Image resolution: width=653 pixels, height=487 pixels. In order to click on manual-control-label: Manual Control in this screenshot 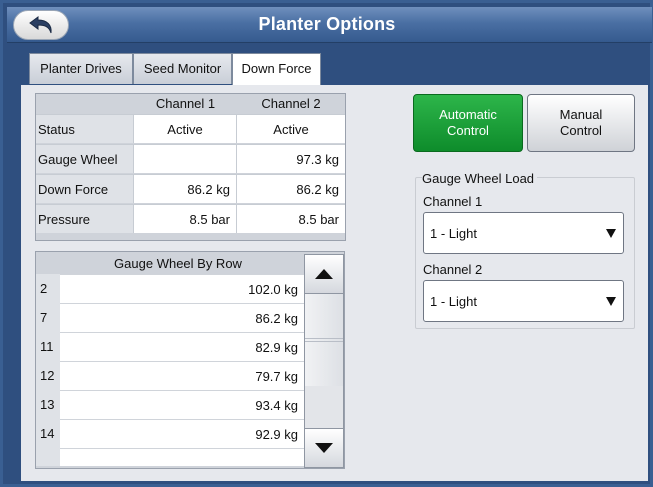, I will do `click(581, 122)`.